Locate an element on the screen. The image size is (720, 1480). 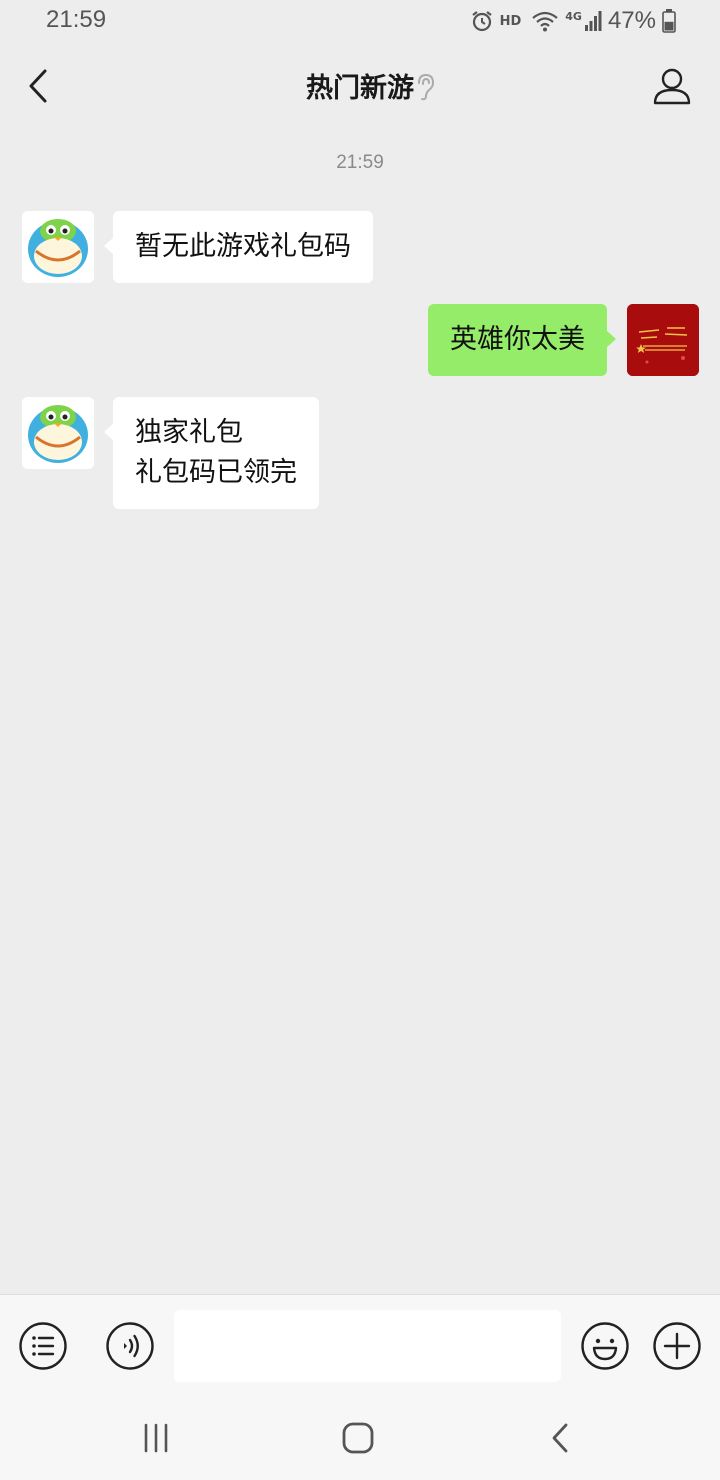
recents-button is located at coordinates (156, 1438).